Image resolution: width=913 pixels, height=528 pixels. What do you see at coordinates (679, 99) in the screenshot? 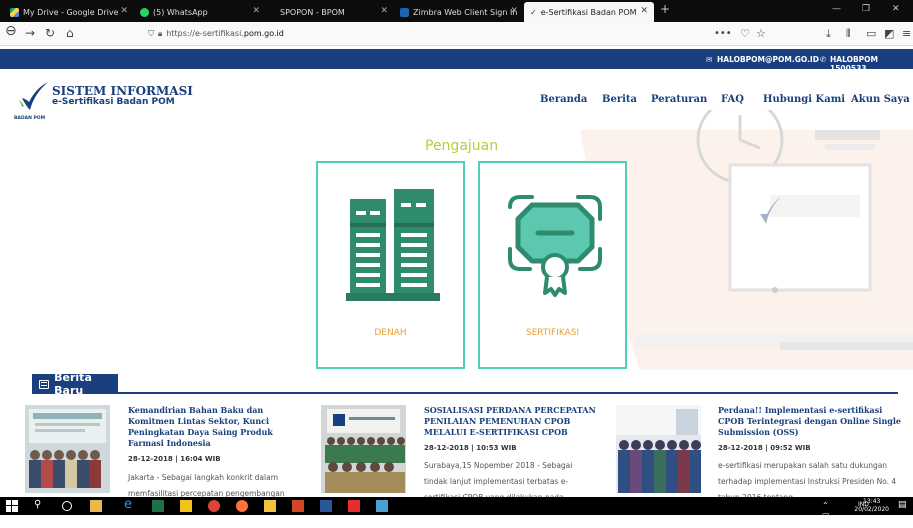
I see `nav-peraturan: Peraturan` at bounding box center [679, 99].